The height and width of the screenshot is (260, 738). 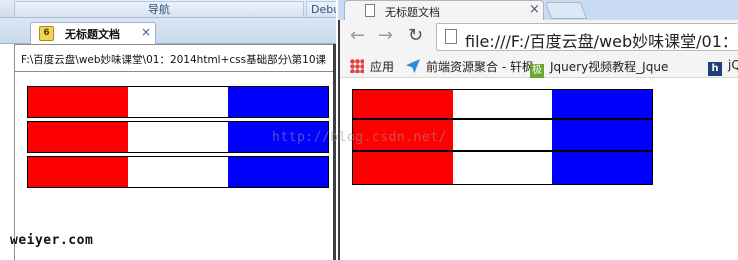 What do you see at coordinates (413, 66) in the screenshot?
I see `telegram-icon` at bounding box center [413, 66].